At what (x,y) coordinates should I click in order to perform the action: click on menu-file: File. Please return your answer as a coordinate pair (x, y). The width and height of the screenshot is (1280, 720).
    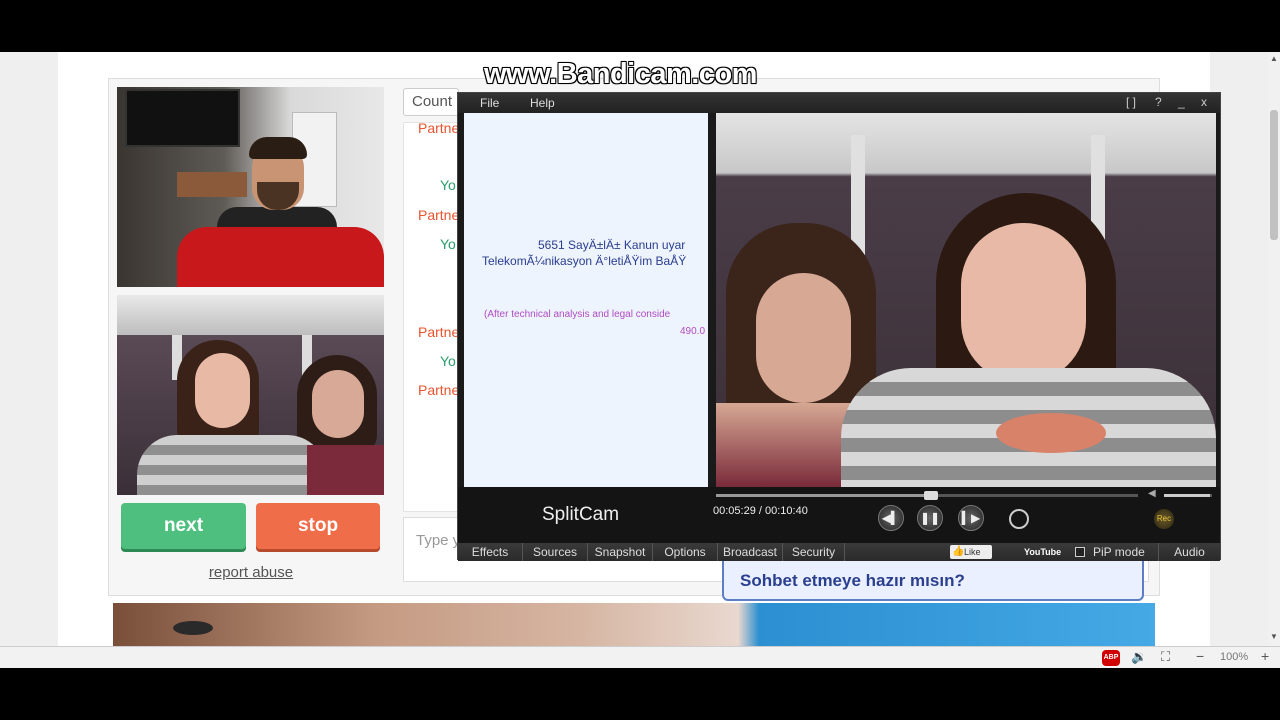
    Looking at the image, I should click on (489, 103).